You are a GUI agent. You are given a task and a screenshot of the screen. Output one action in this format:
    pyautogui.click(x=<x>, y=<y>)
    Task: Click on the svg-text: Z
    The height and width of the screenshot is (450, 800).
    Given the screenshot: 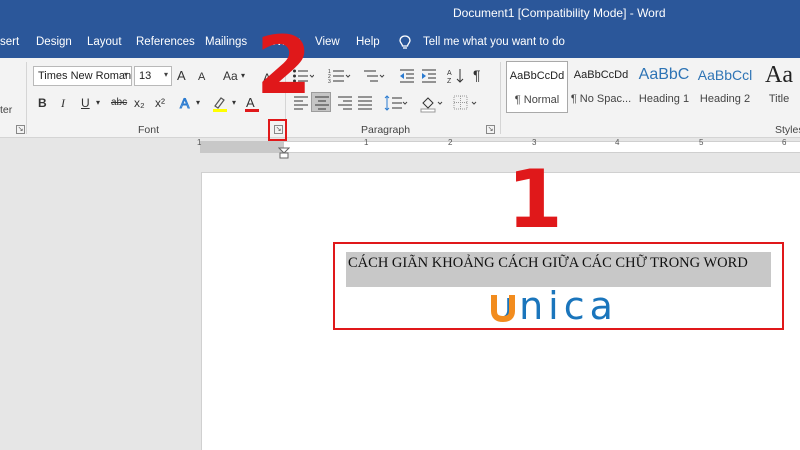 What is the action you would take?
    pyautogui.click(x=449, y=81)
    